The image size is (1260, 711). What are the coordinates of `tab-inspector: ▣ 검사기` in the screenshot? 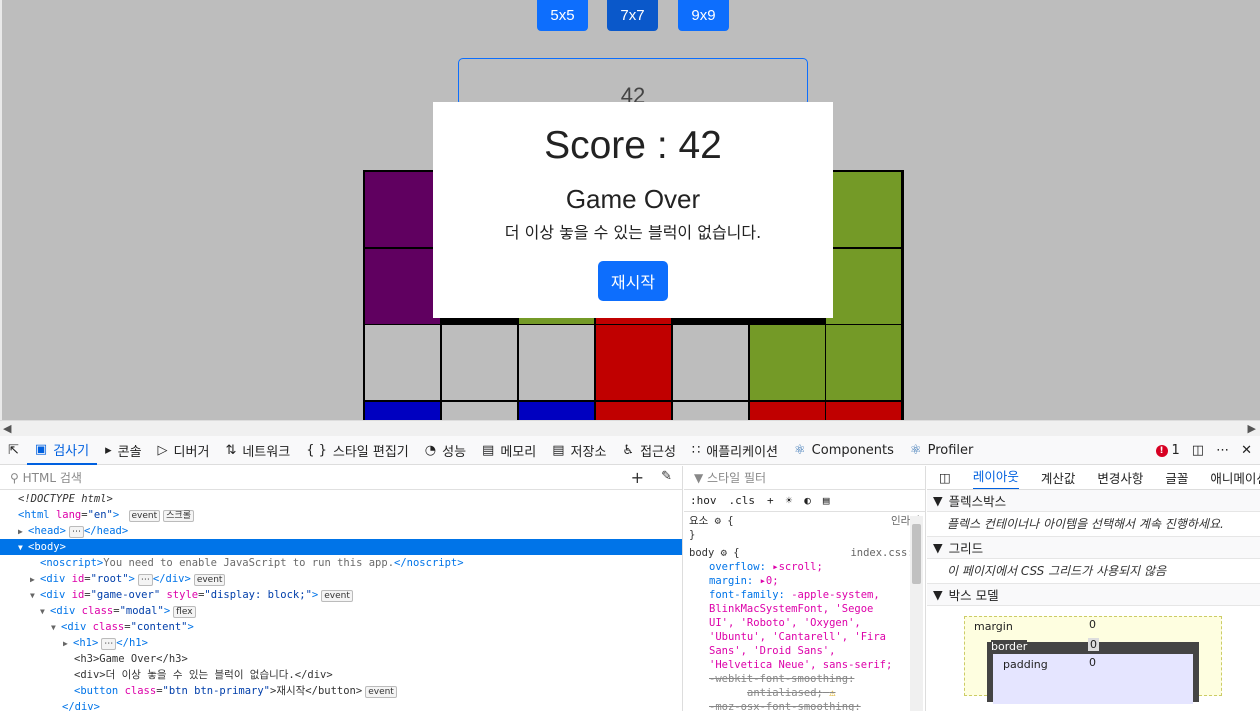 It's located at (62, 450).